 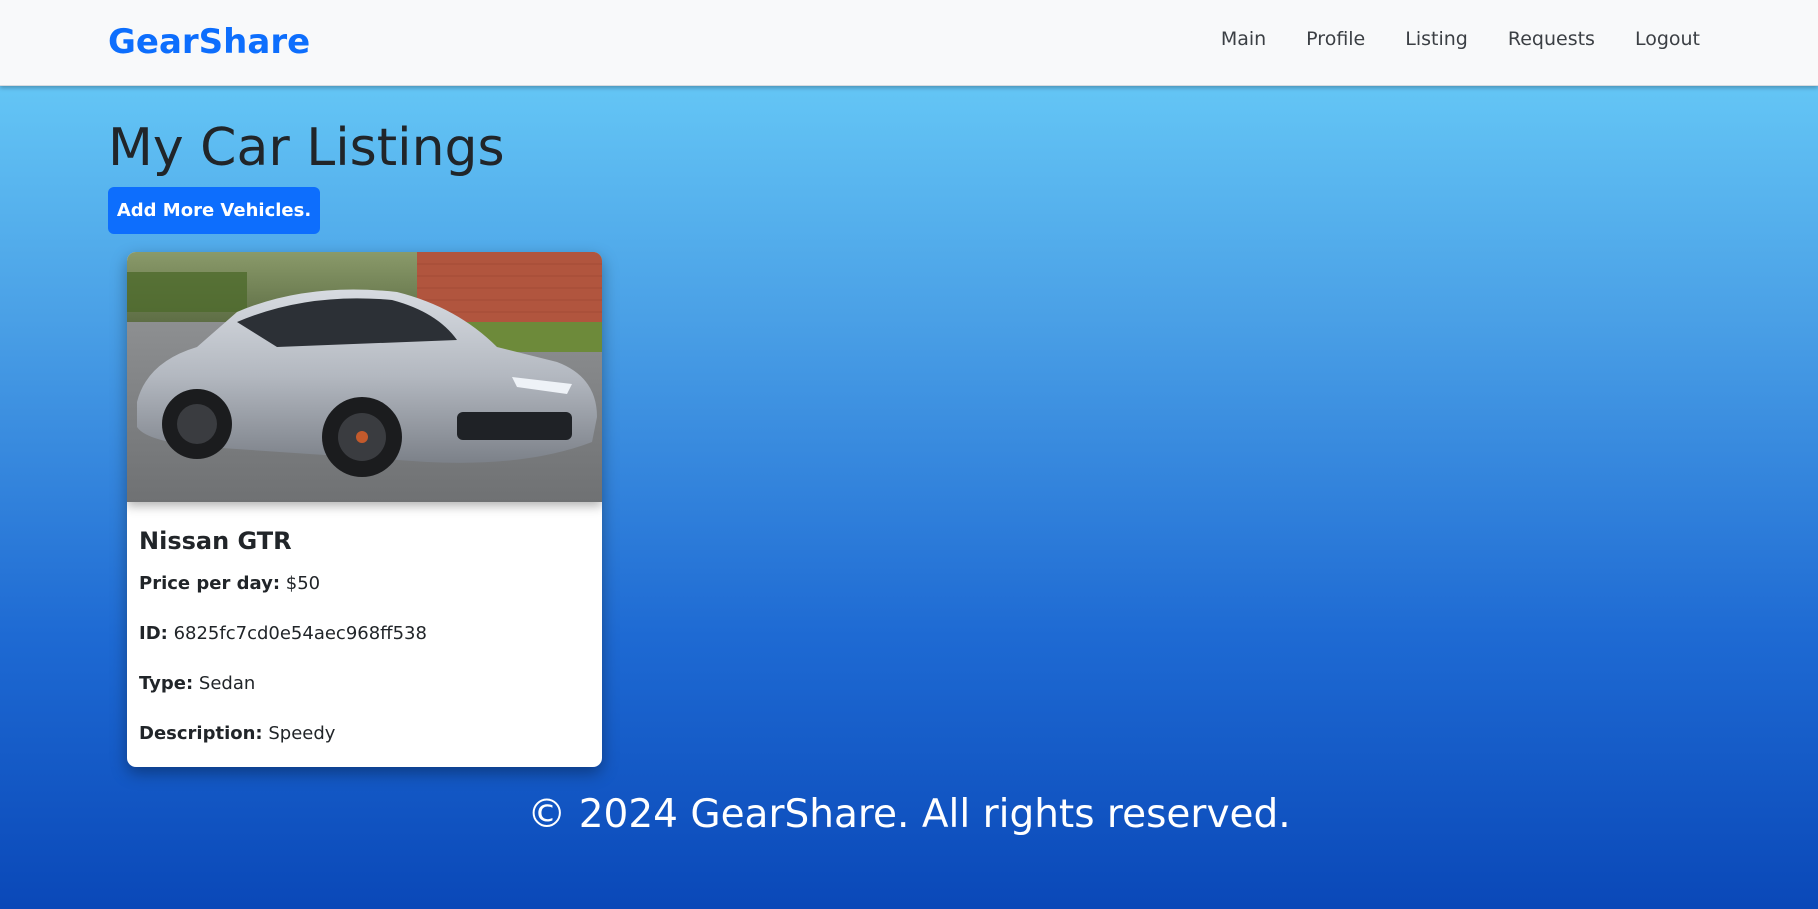 I want to click on id-field: ID: 6825fc7cd0e54aec968ff538, so click(x=283, y=633).